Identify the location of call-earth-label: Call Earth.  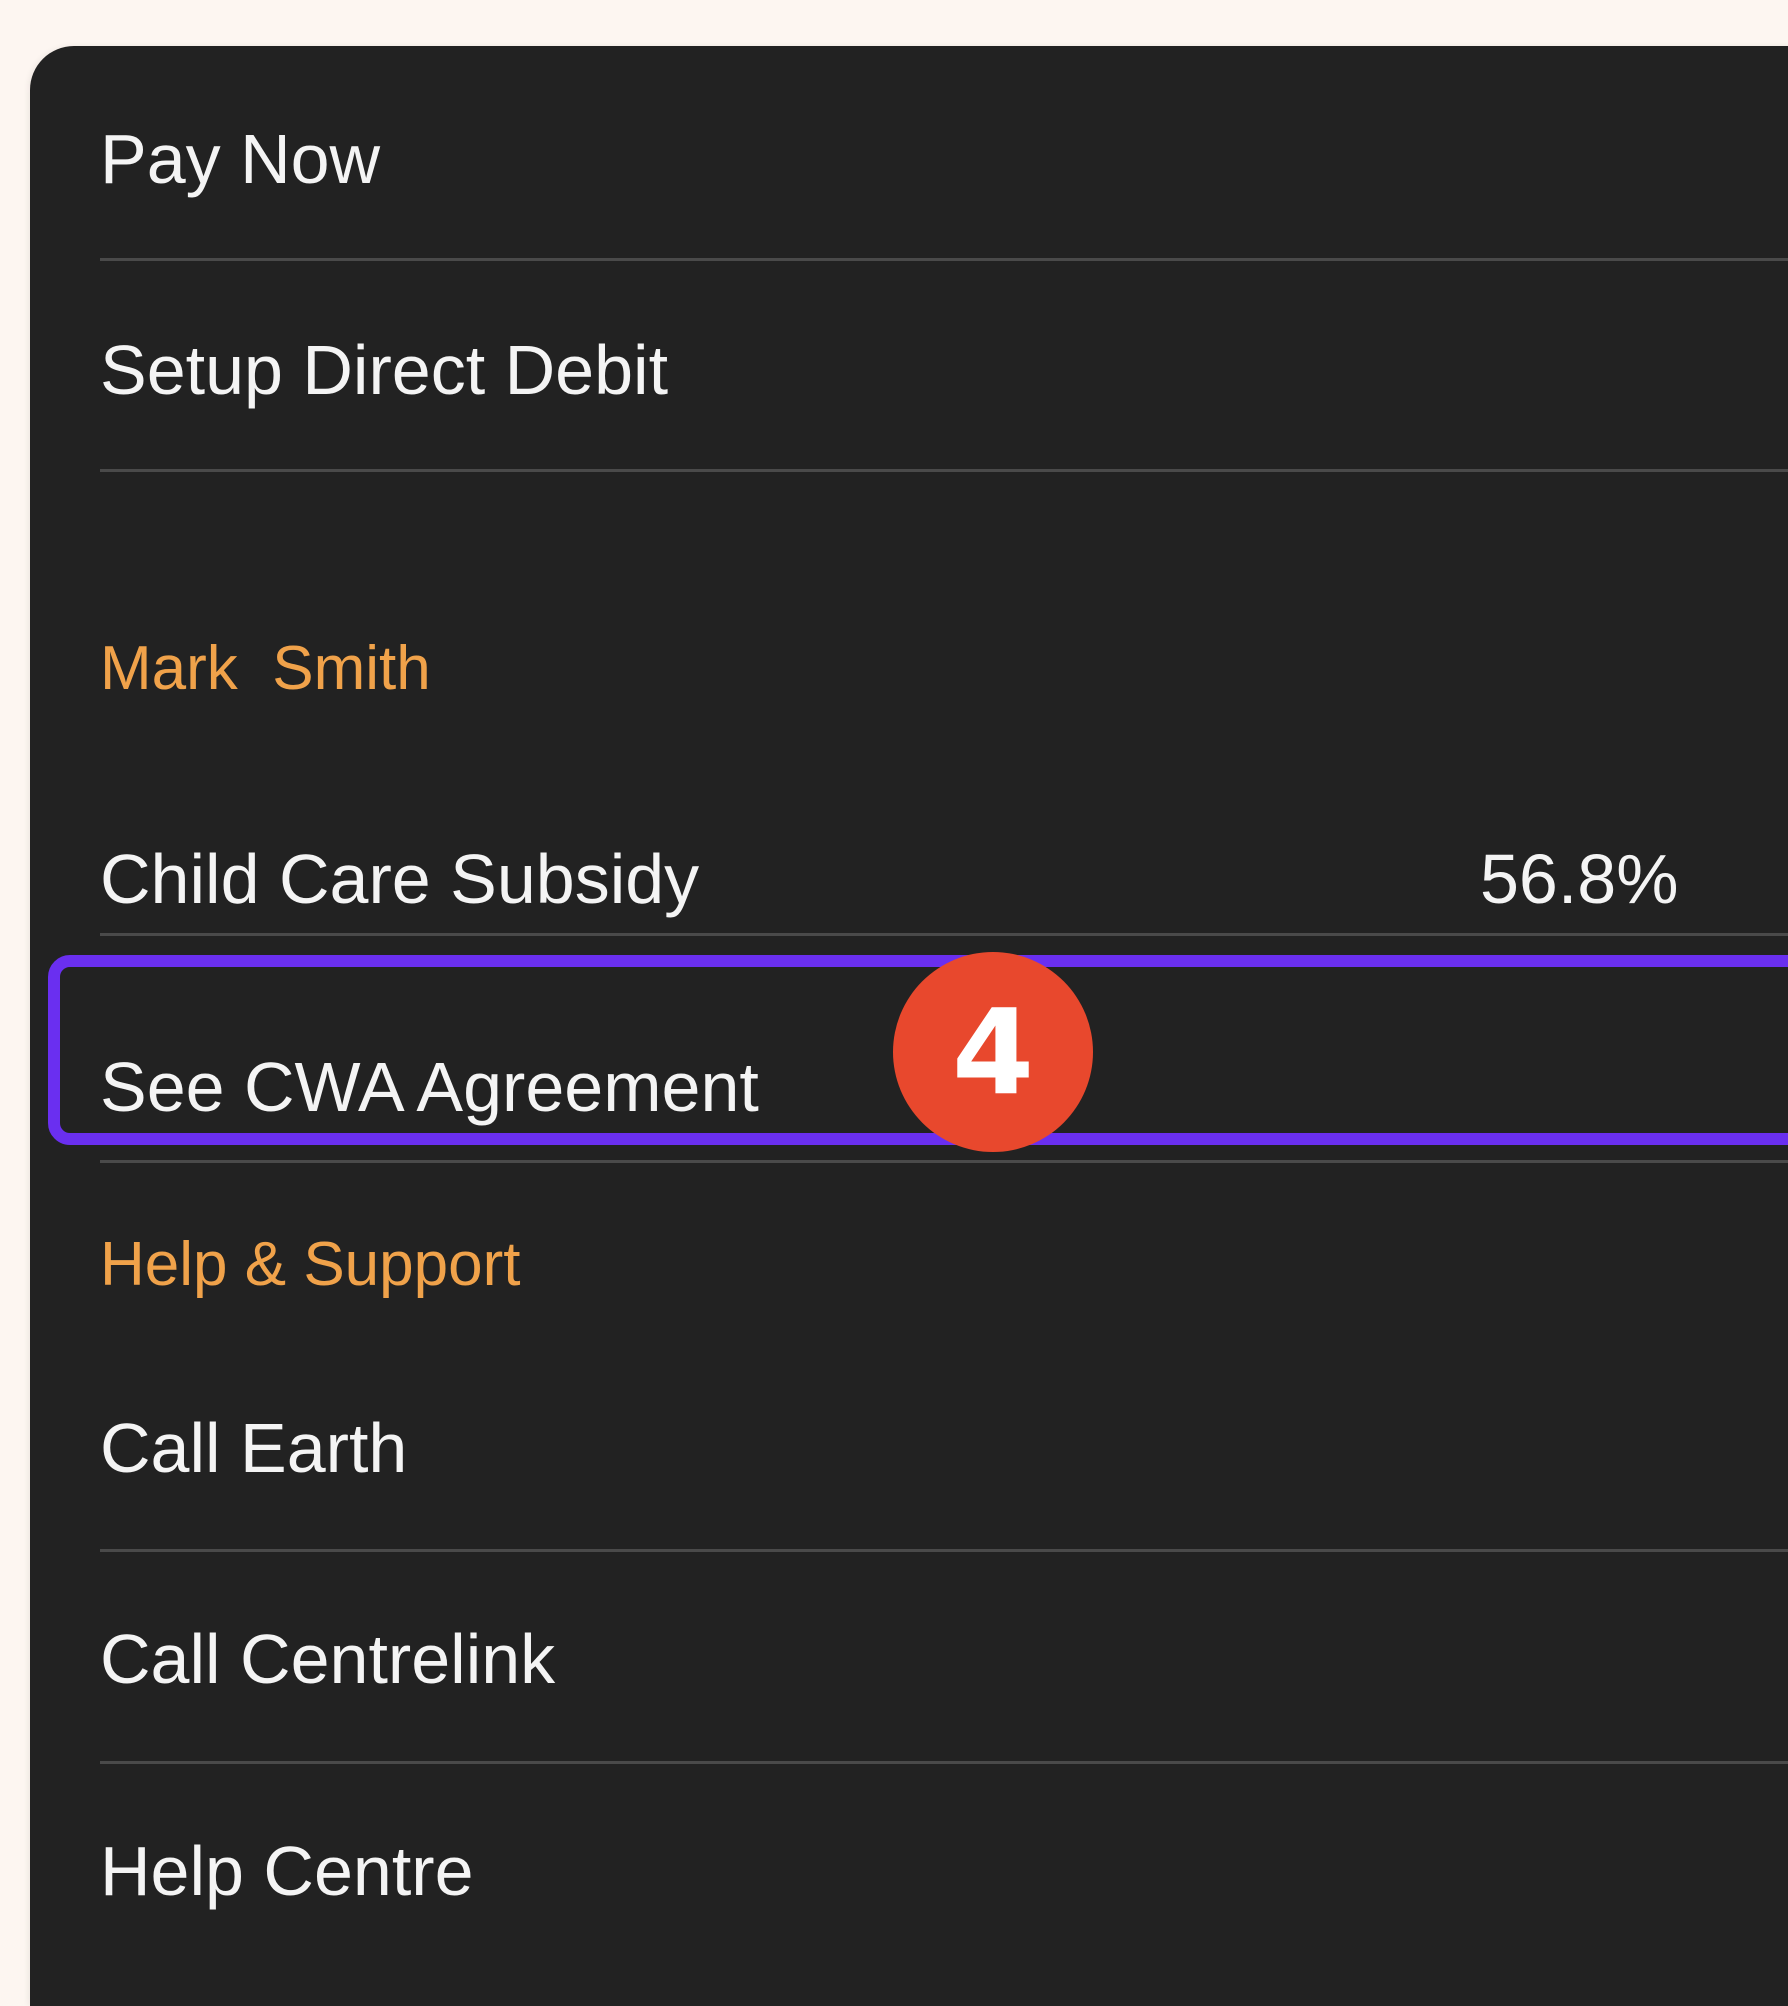
(254, 1448).